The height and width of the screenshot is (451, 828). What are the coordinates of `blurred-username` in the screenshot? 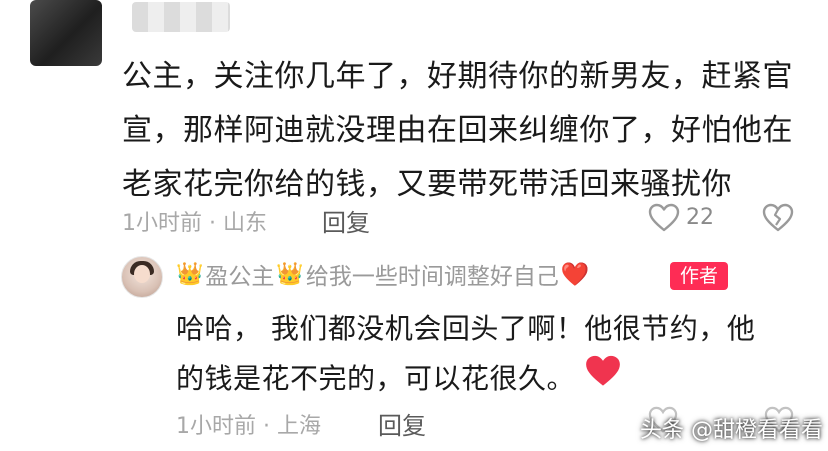 It's located at (181, 17).